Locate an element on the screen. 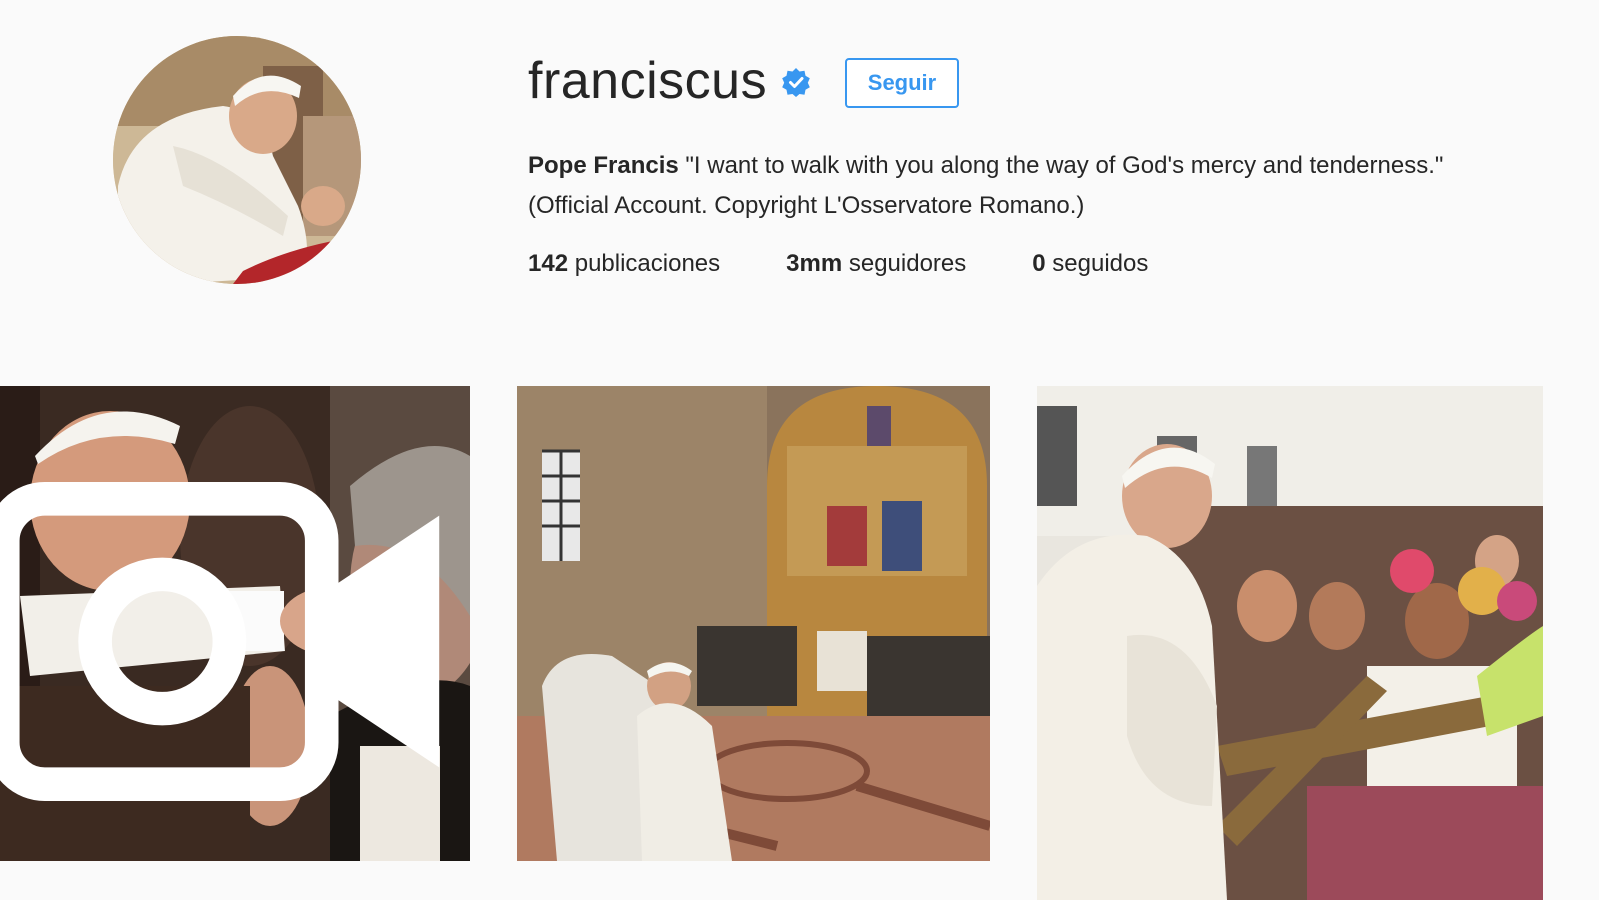  followers-count: 3mm is located at coordinates (814, 263).